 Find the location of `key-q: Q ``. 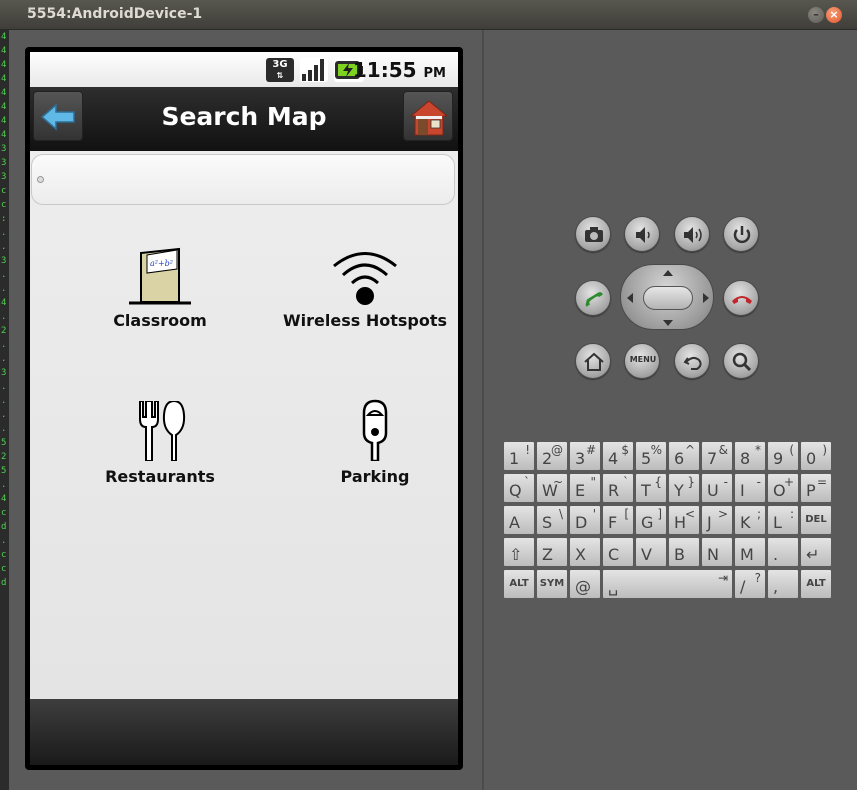

key-q: Q ` is located at coordinates (519, 488).